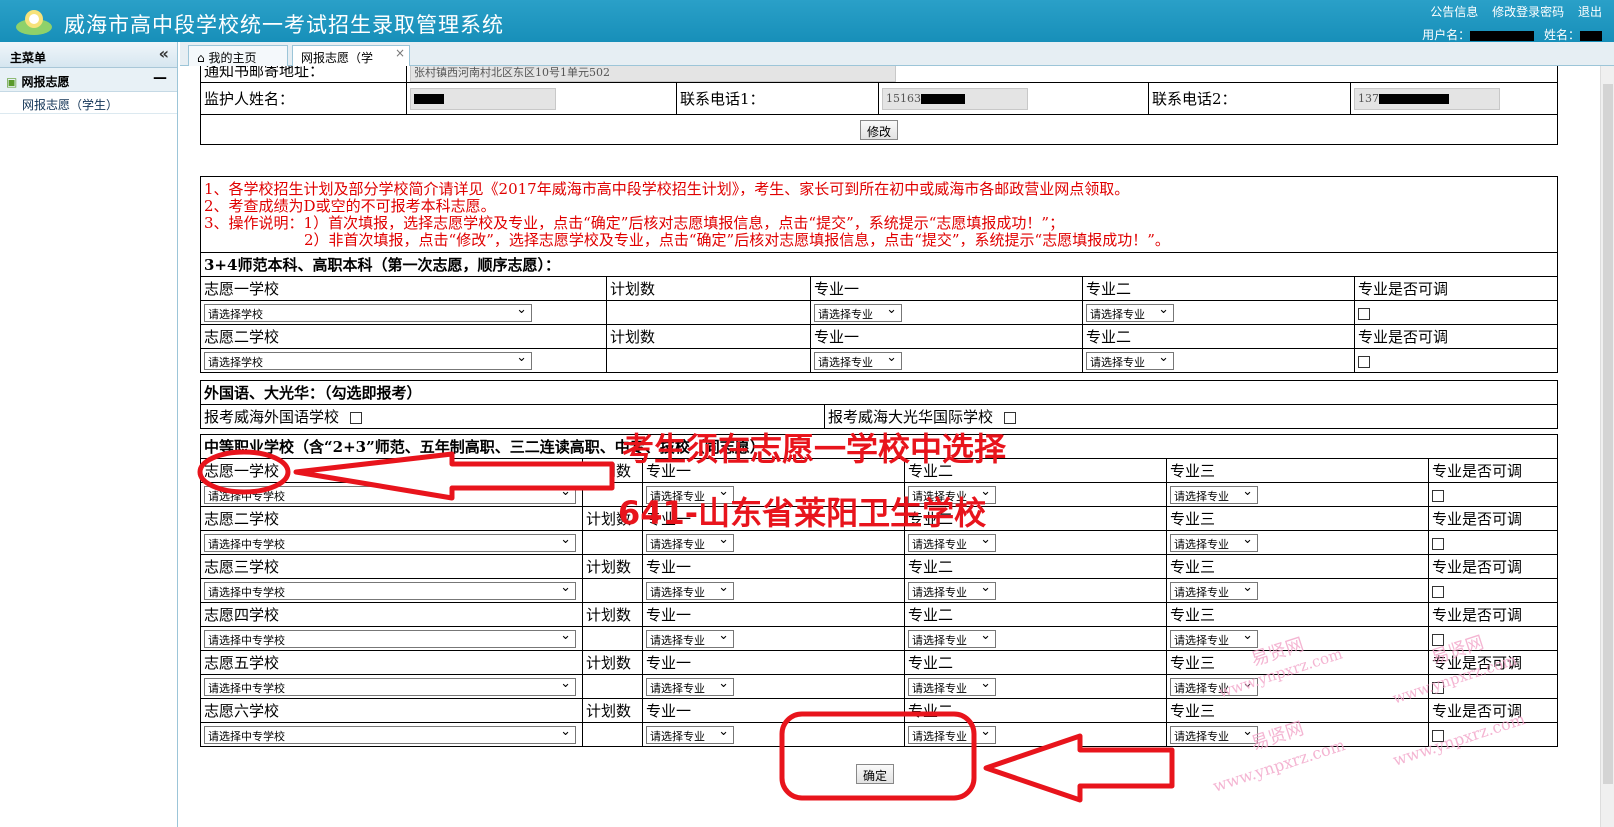 The height and width of the screenshot is (827, 1614). I want to click on s3-row1-major3-cell: 请选择专业, so click(1297, 494).